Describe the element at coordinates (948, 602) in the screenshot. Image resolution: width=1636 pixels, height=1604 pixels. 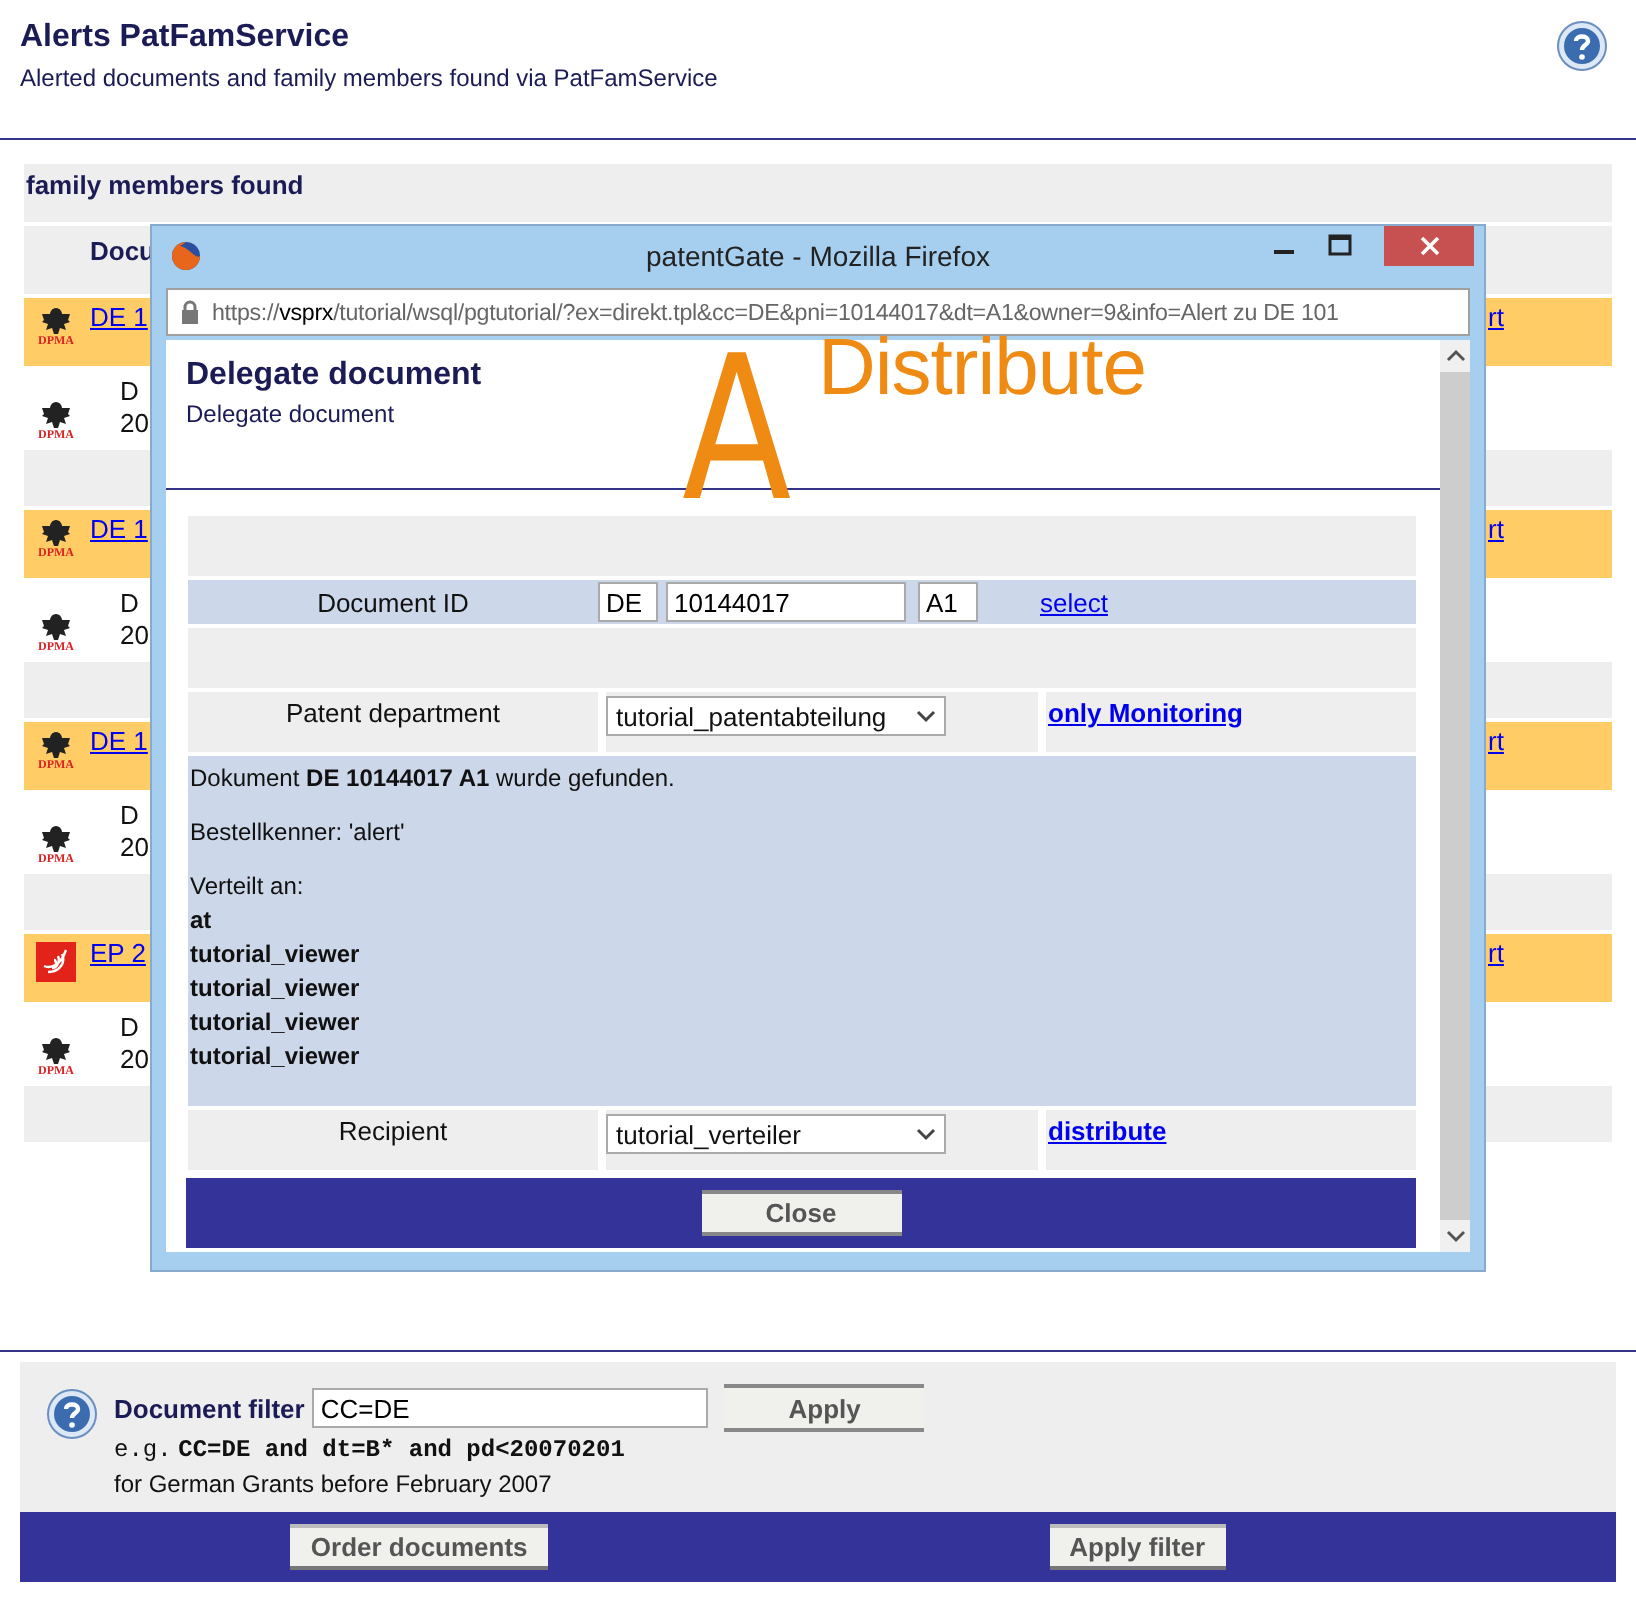
I see `kind-field: A1` at that location.